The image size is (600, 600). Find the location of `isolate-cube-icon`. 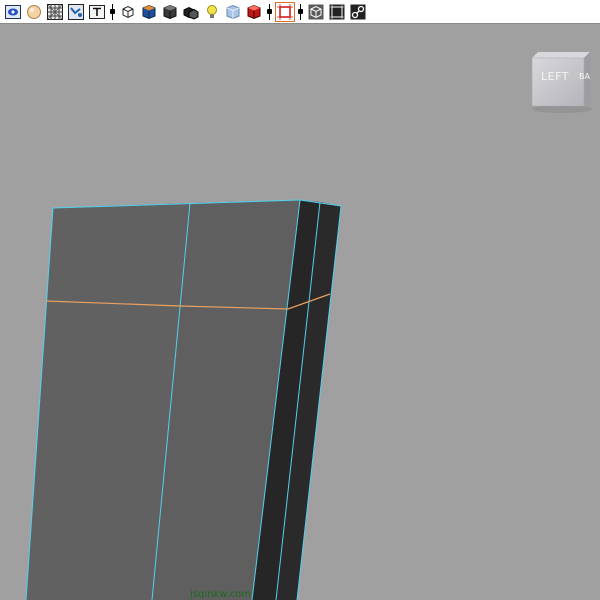

isolate-cube-icon is located at coordinates (316, 12).